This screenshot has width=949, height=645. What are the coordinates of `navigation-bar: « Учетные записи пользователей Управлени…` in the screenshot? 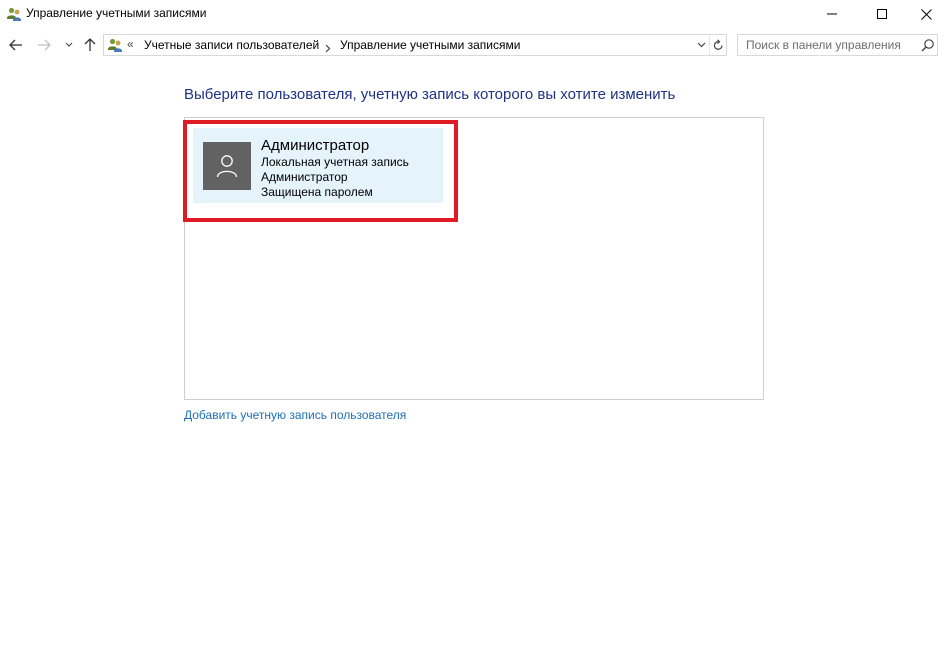 It's located at (474, 45).